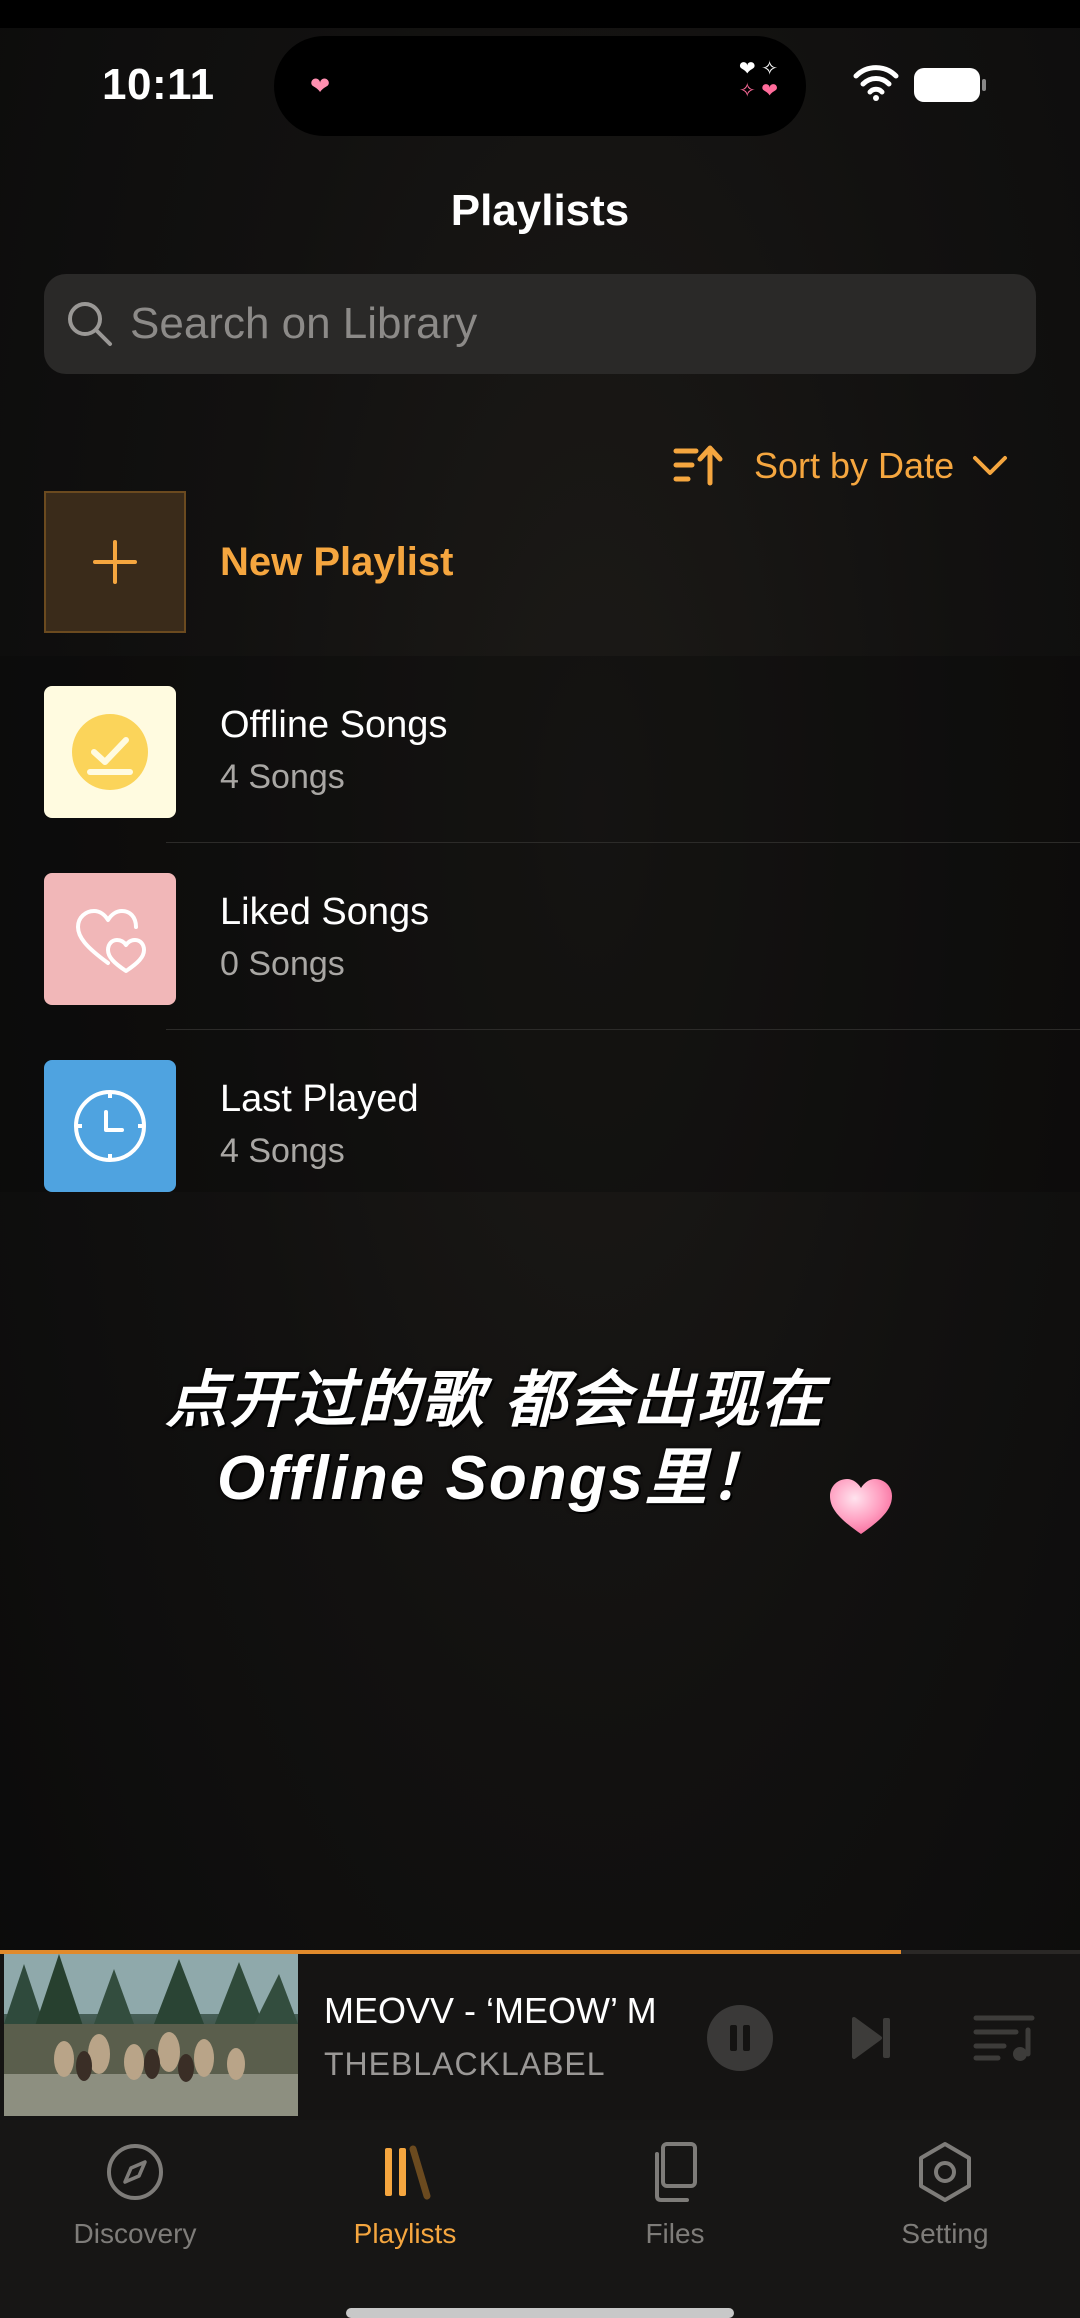  I want to click on tab-label: Playlists, so click(405, 2233).